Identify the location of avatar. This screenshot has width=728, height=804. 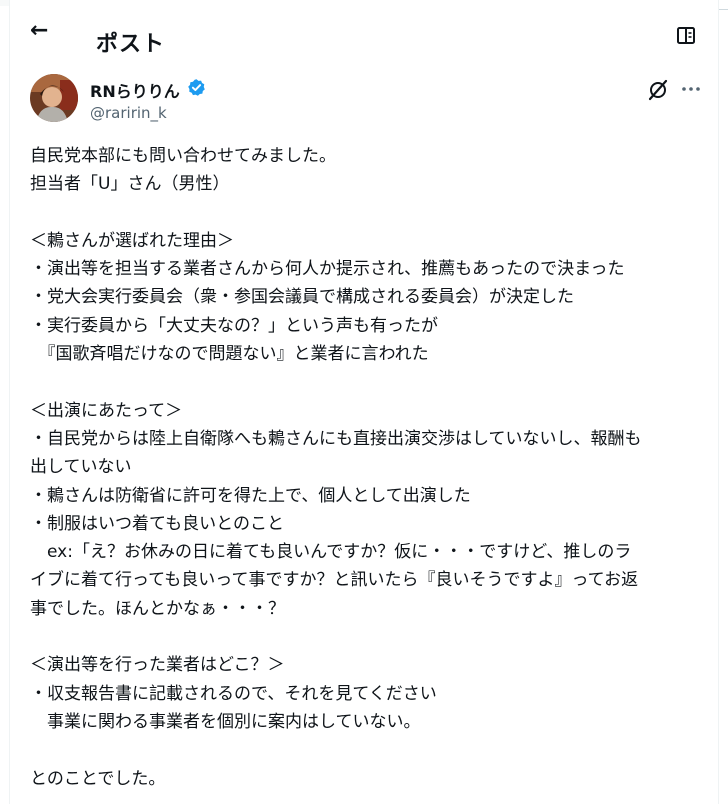
(54, 98).